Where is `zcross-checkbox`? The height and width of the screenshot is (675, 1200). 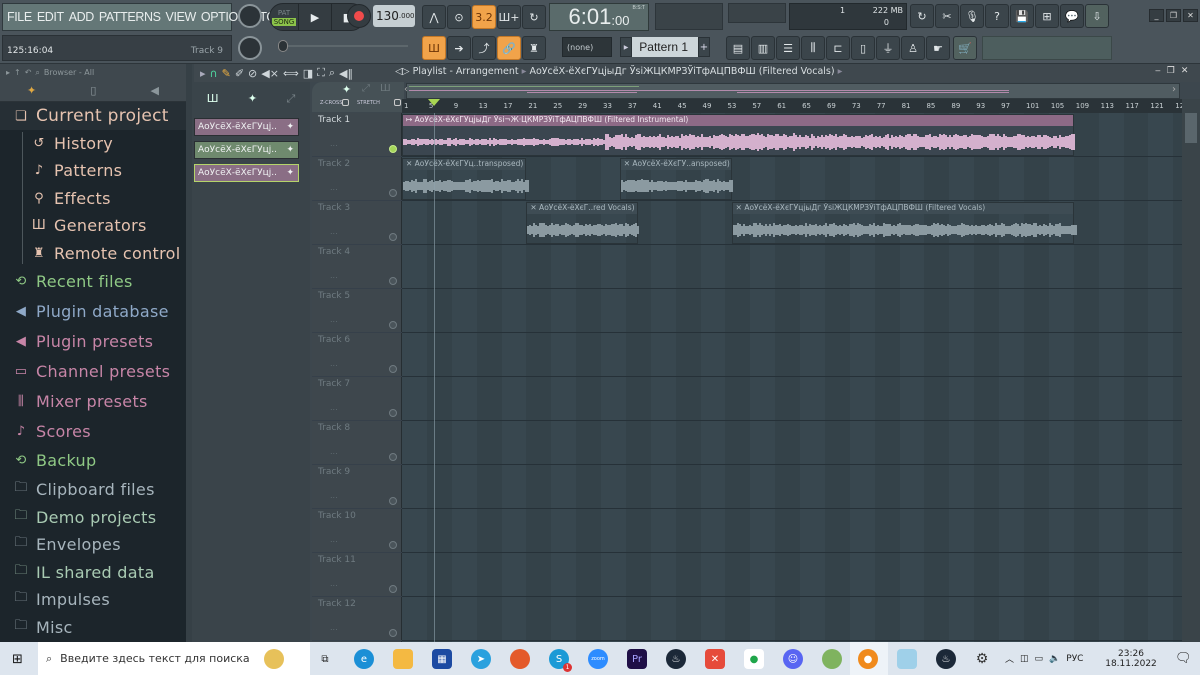
zcross-checkbox is located at coordinates (345, 102).